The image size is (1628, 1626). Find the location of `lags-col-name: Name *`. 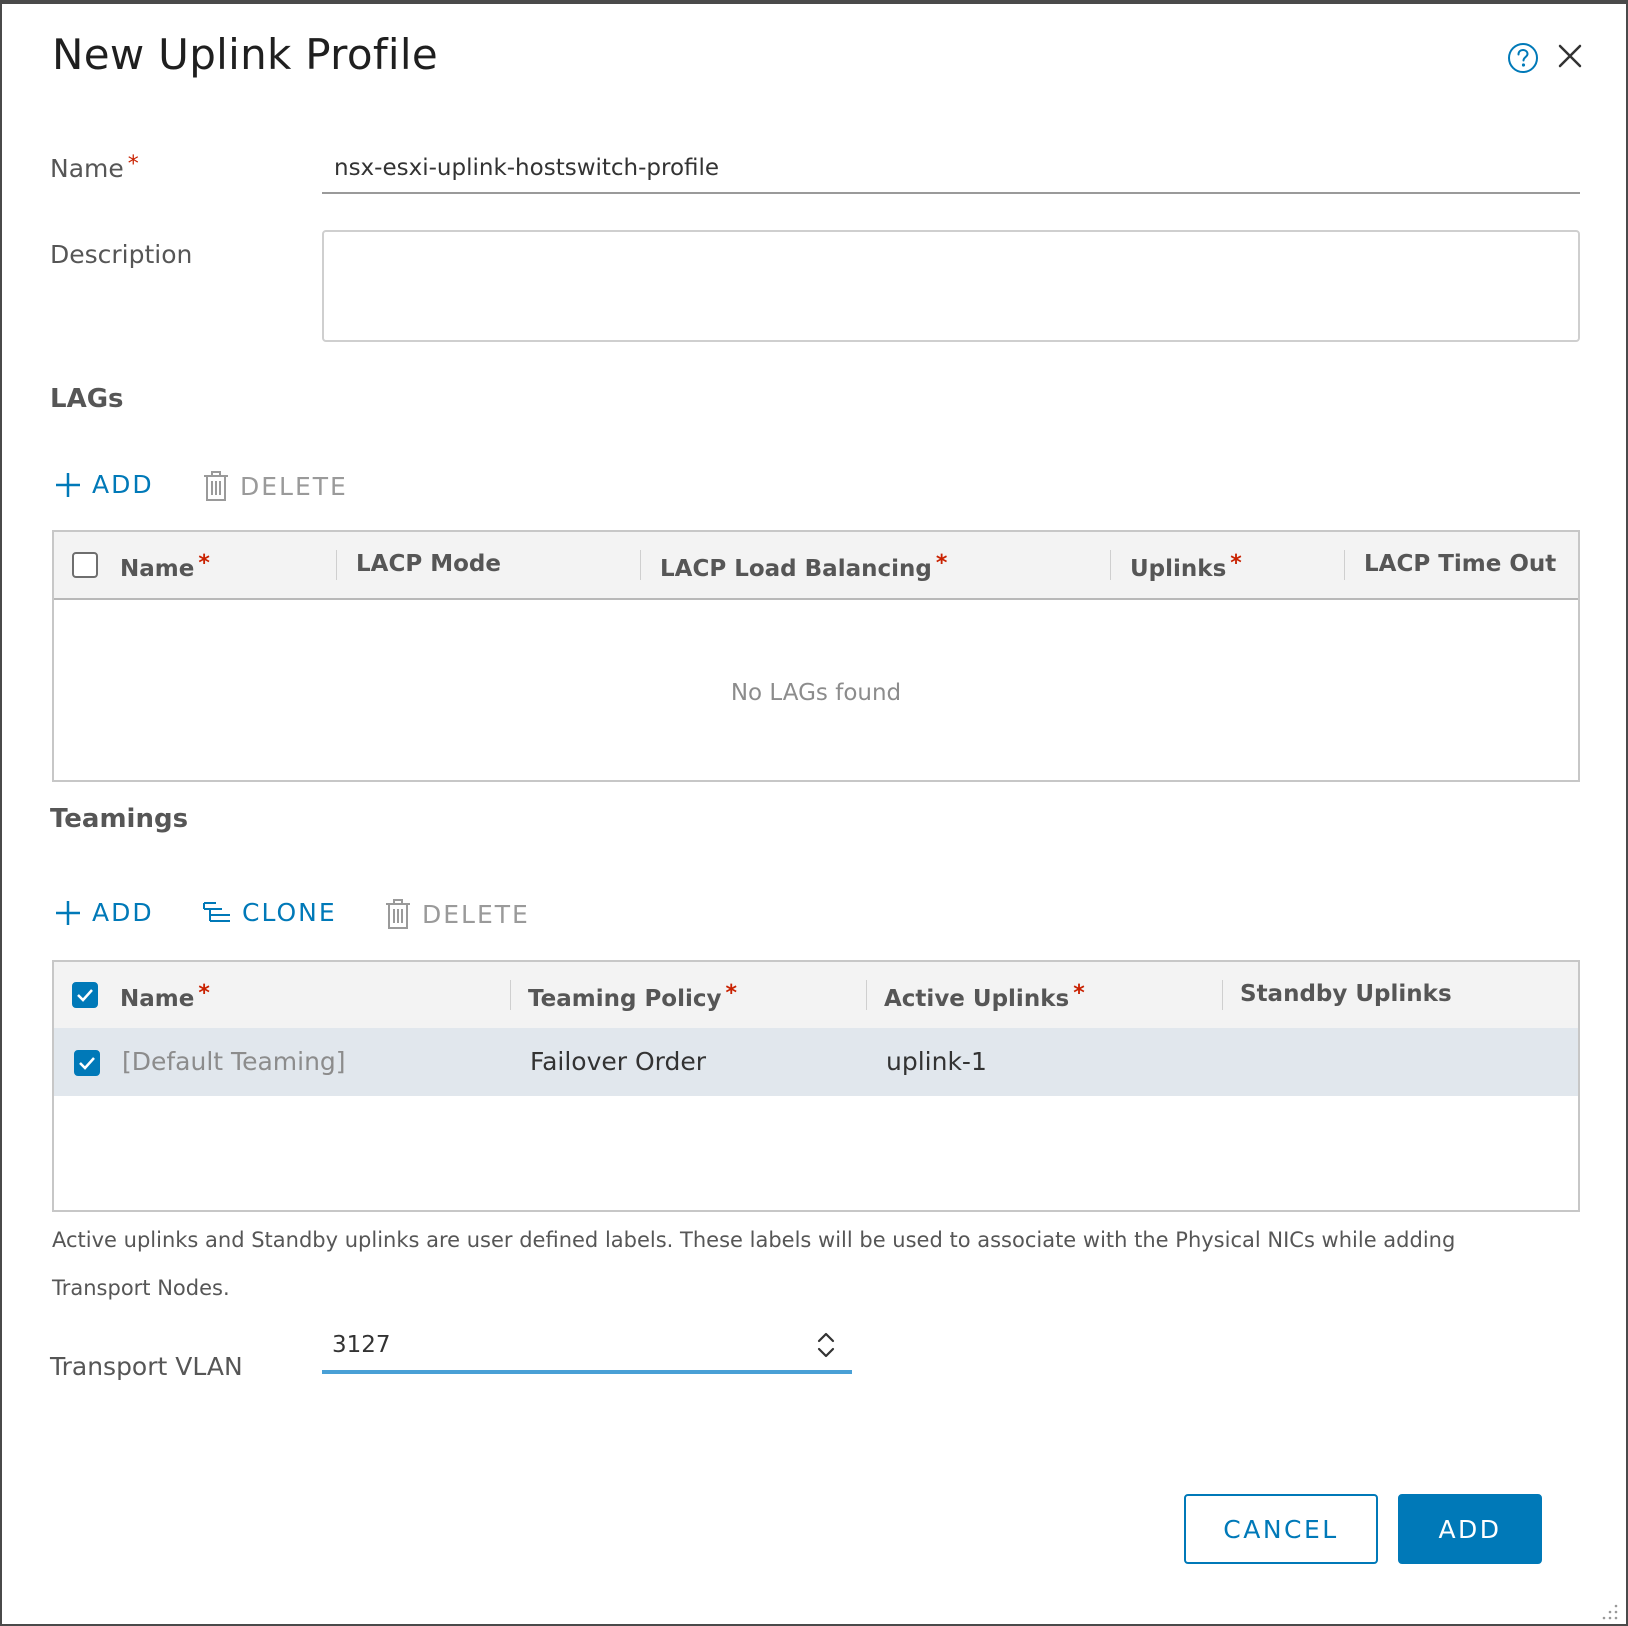

lags-col-name: Name * is located at coordinates (165, 564).